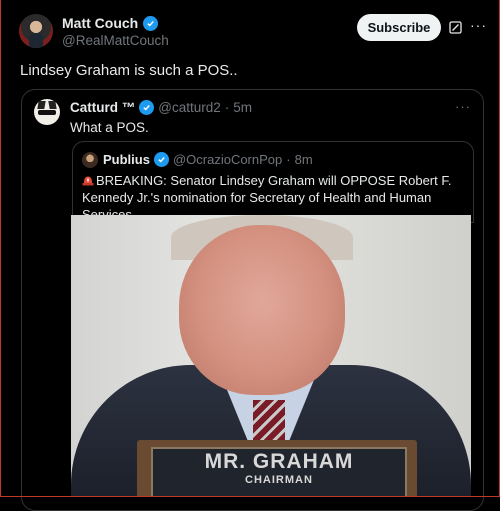  Describe the element at coordinates (227, 159) in the screenshot. I see `nested-author-handle: @OcrazioCornPop` at that location.